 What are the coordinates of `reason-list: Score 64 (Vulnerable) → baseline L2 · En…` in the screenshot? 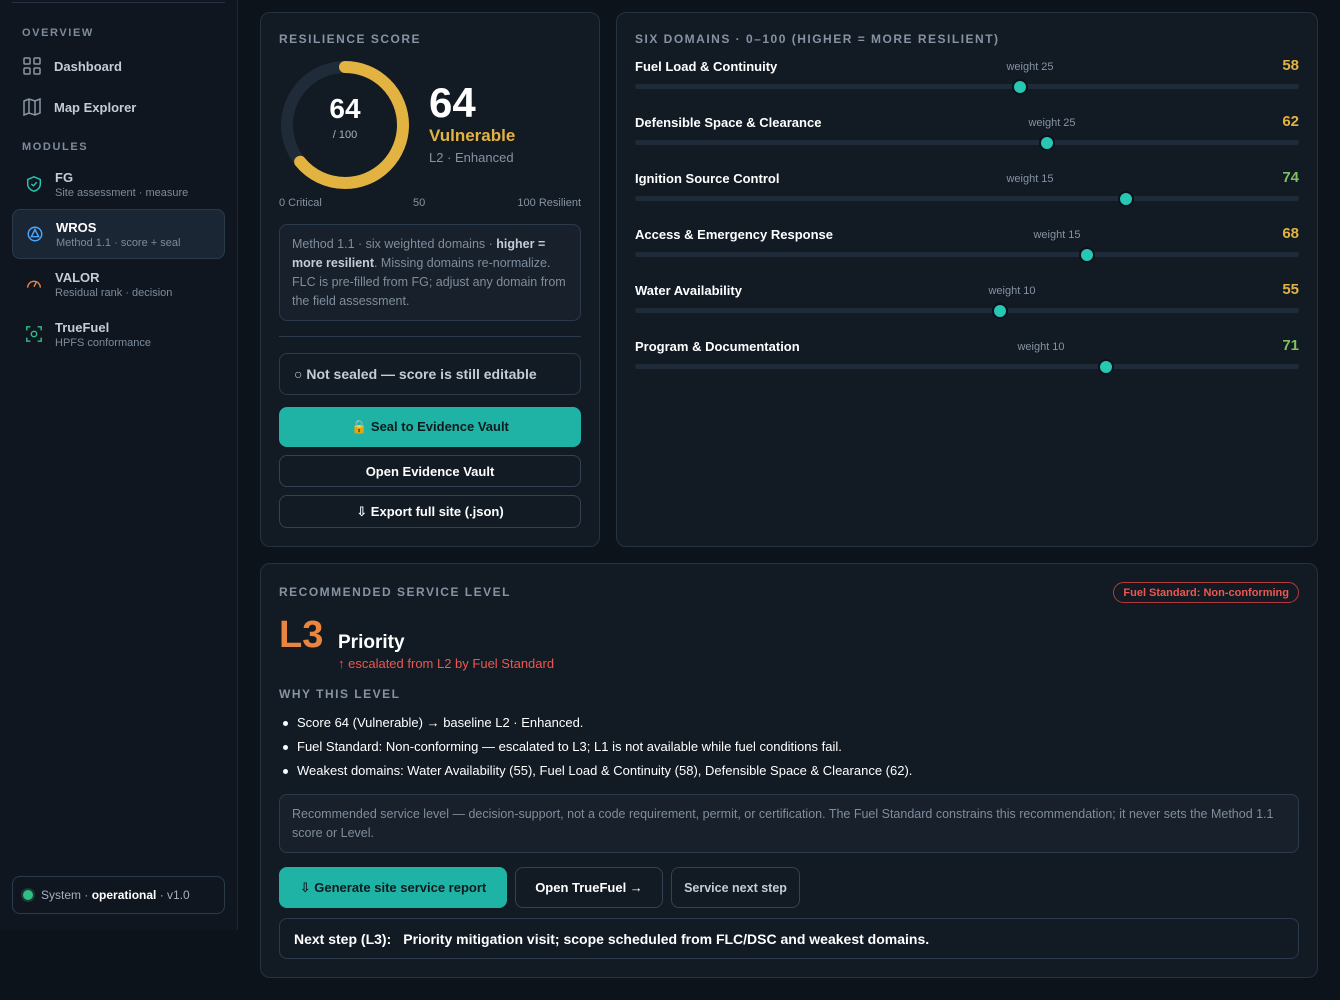 It's located at (595, 751).